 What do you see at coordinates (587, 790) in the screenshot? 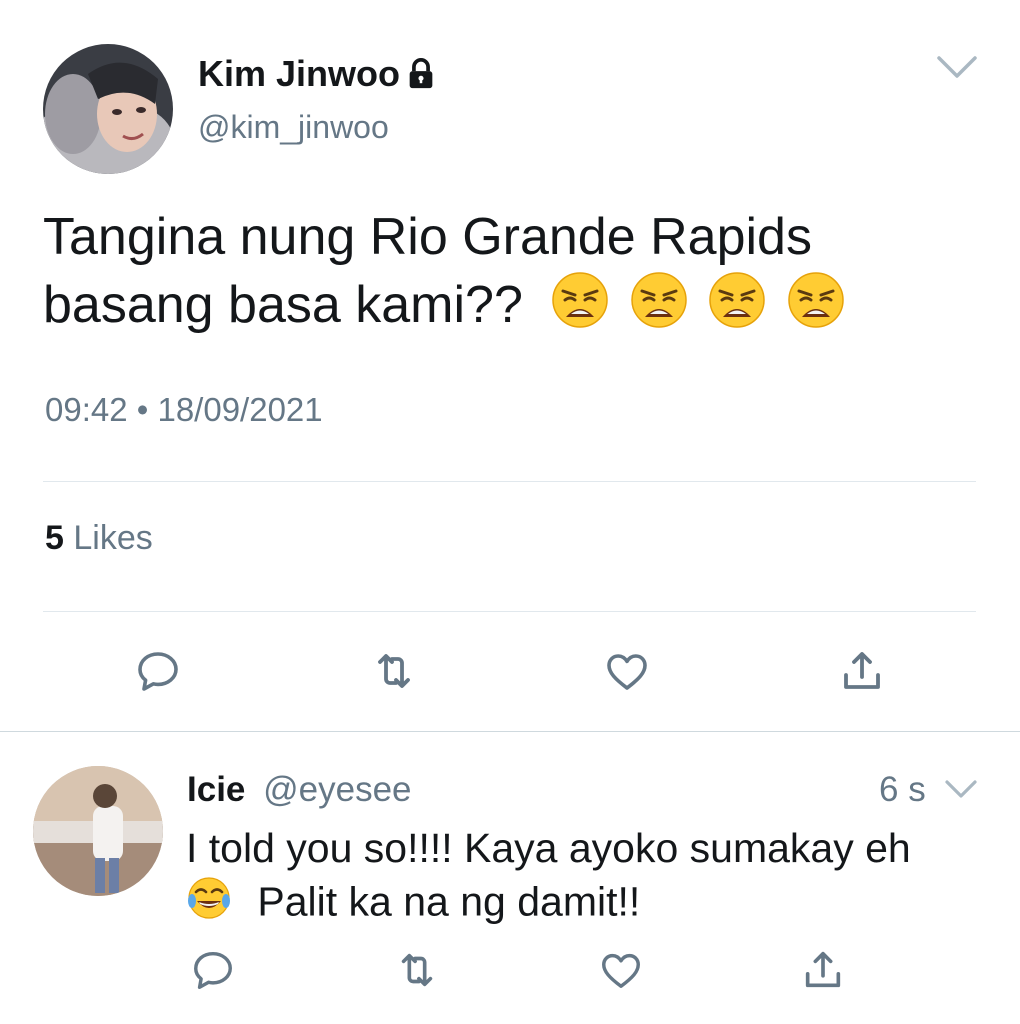
I see `reply-header: Icie @eyesee` at bounding box center [587, 790].